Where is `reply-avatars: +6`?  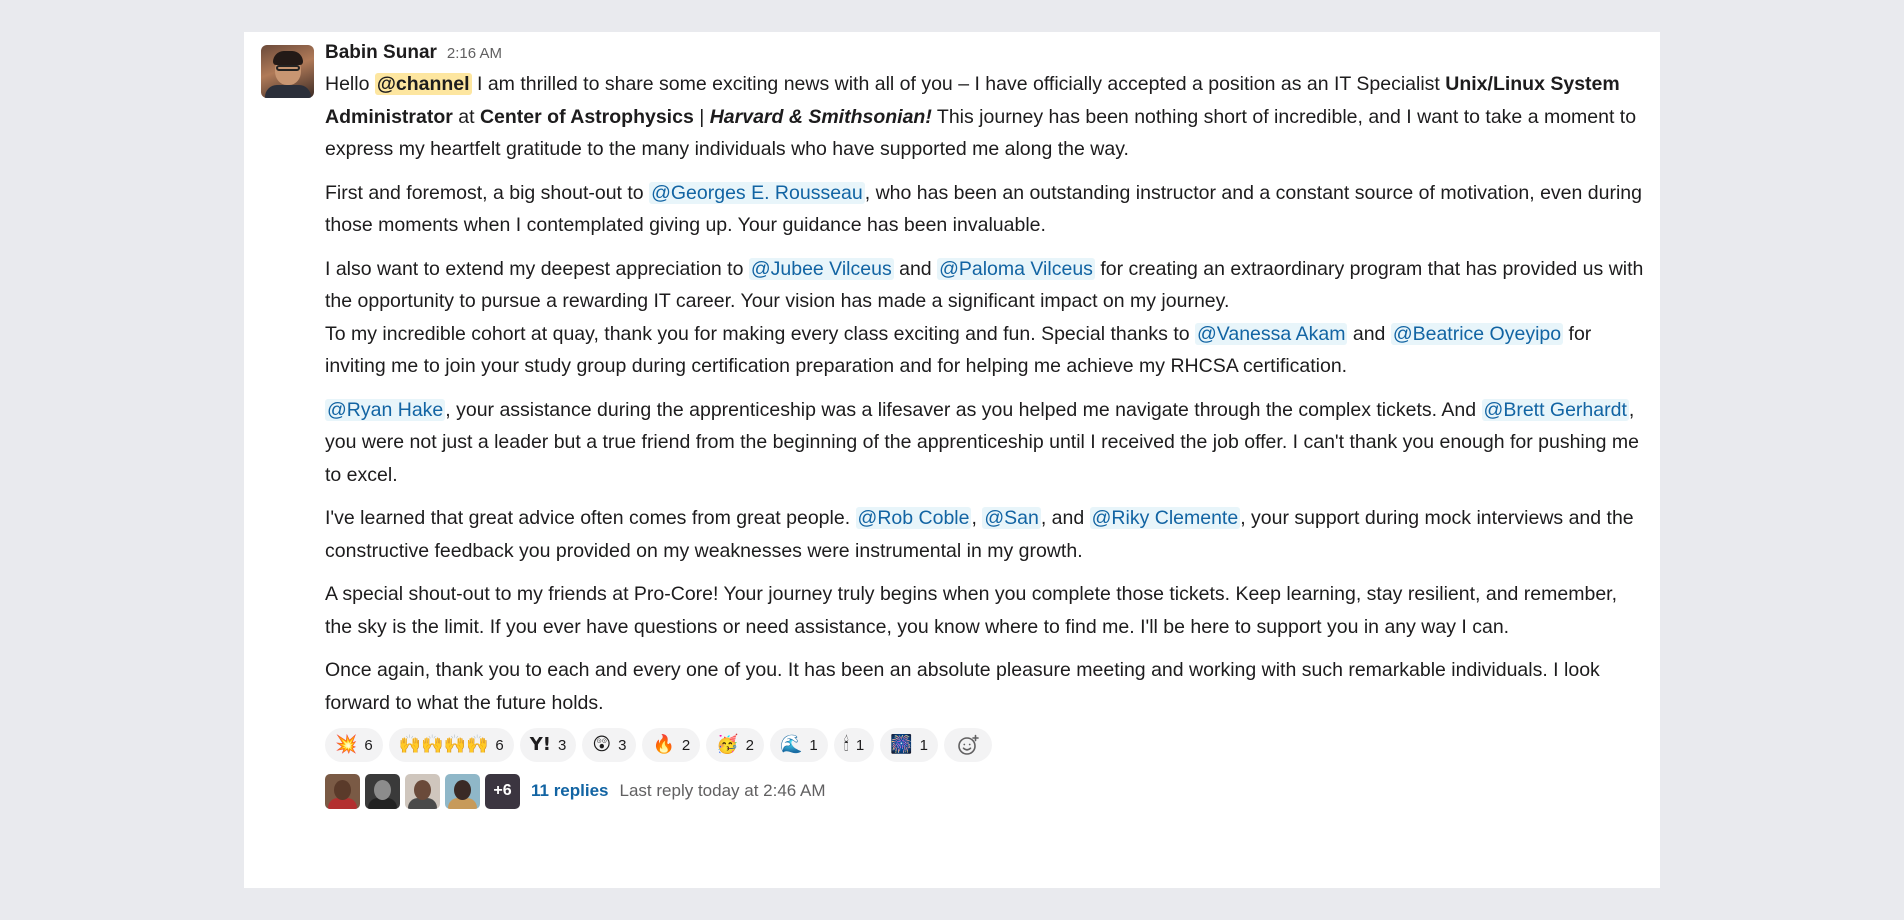
reply-avatars: +6 is located at coordinates (422, 791).